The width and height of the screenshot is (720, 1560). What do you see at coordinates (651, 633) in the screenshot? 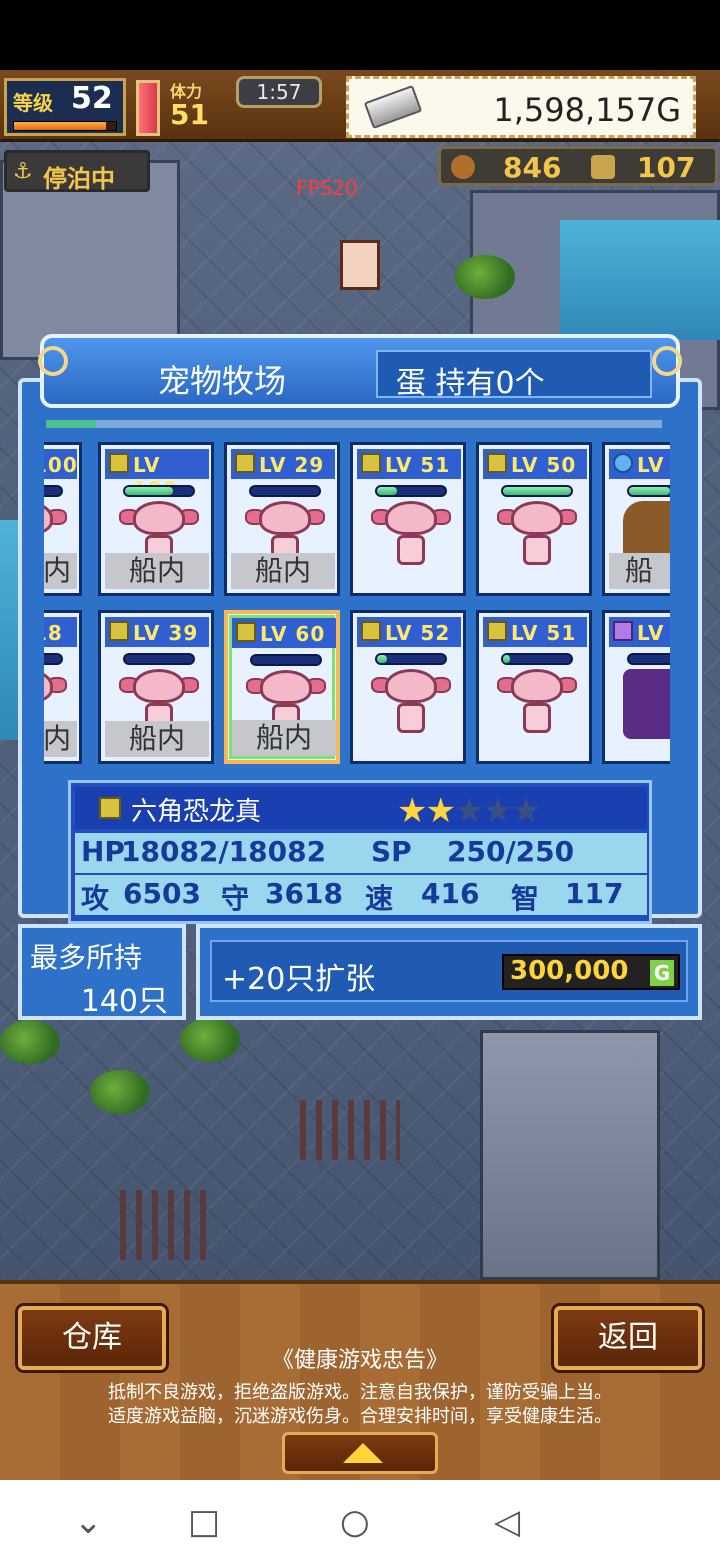
I see `pet-level: LV` at bounding box center [651, 633].